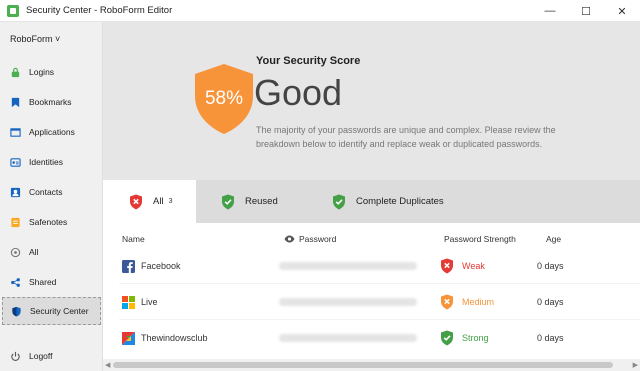 This screenshot has width=640, height=371. I want to click on strength-label: Medium, so click(478, 302).